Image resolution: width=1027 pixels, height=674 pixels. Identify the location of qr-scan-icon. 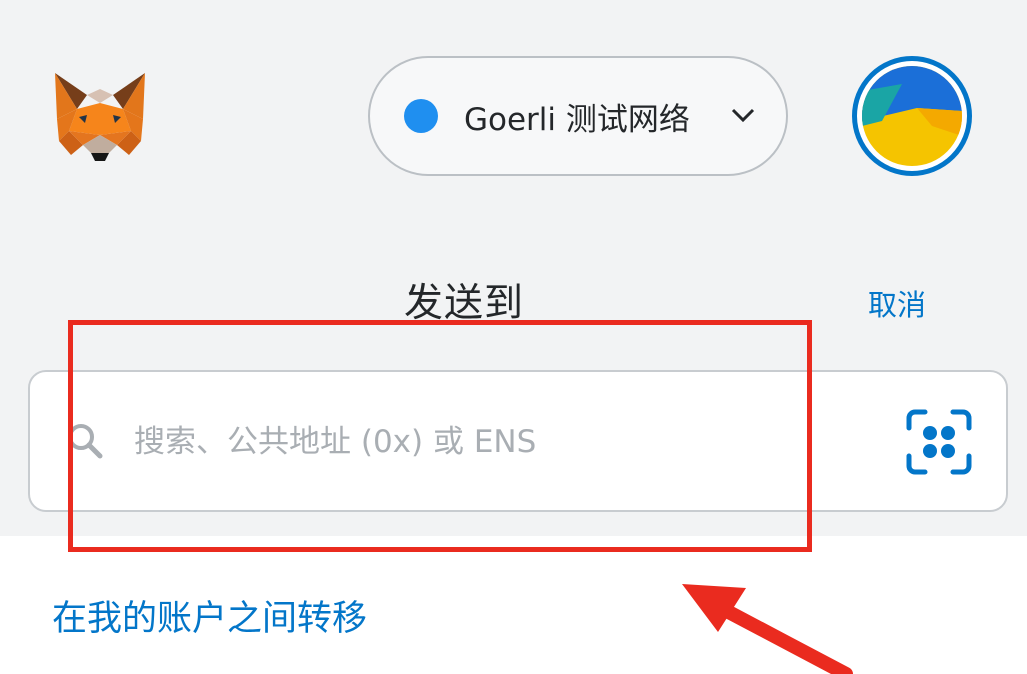
(939, 442).